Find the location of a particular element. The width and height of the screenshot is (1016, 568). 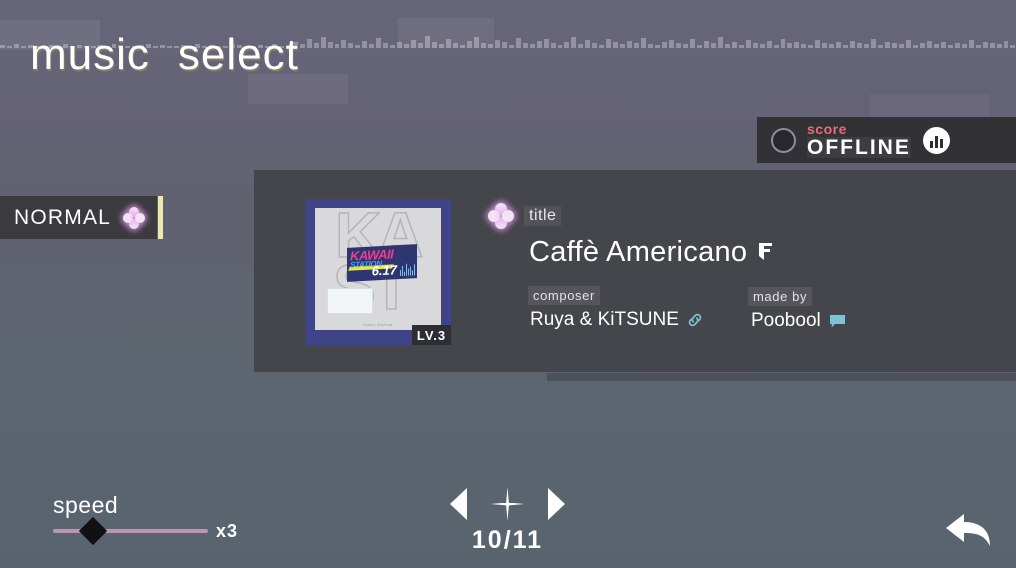

speed-slider-handle is located at coordinates (93, 531).